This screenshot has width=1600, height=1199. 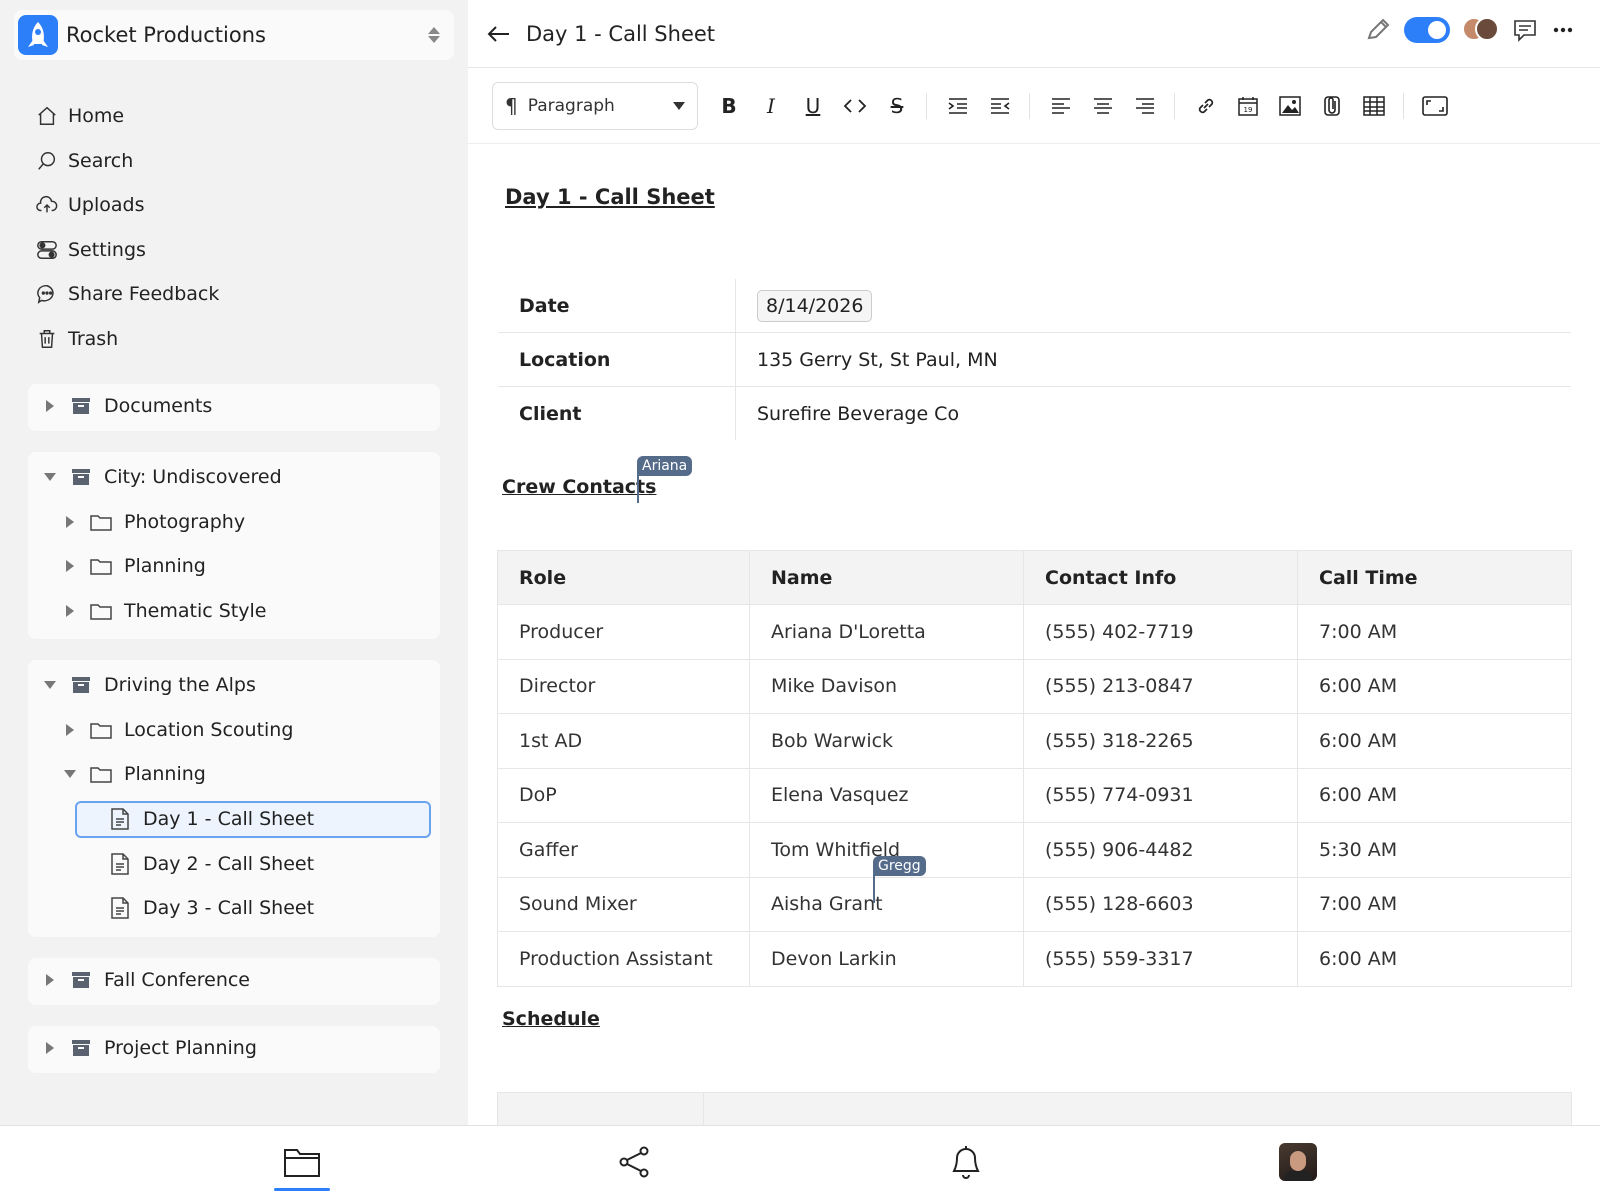 What do you see at coordinates (855, 106) in the screenshot?
I see `code-button` at bounding box center [855, 106].